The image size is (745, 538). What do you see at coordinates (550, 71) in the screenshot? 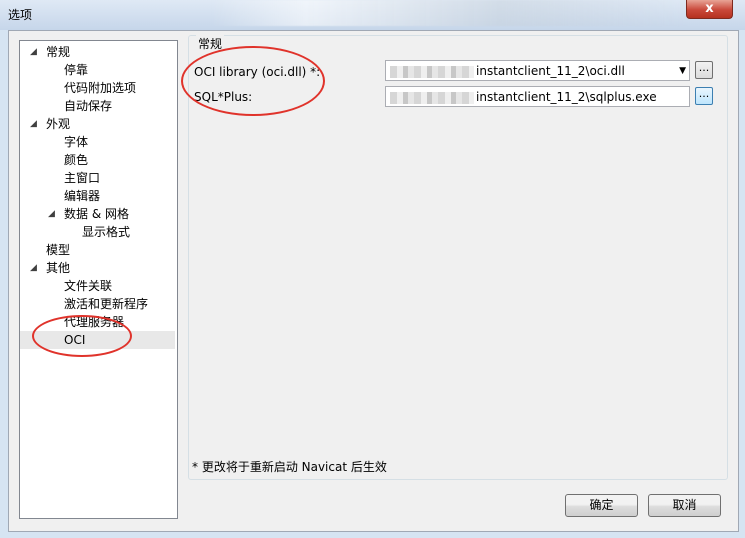
I see `oci-library-value: instantclient_11_2\oci.dll` at bounding box center [550, 71].